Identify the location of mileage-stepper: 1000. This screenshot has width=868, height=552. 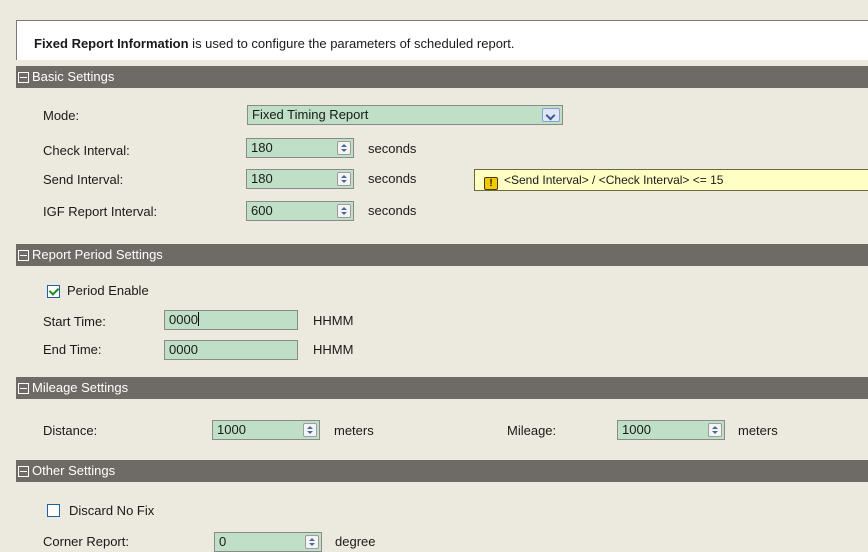
(671, 430).